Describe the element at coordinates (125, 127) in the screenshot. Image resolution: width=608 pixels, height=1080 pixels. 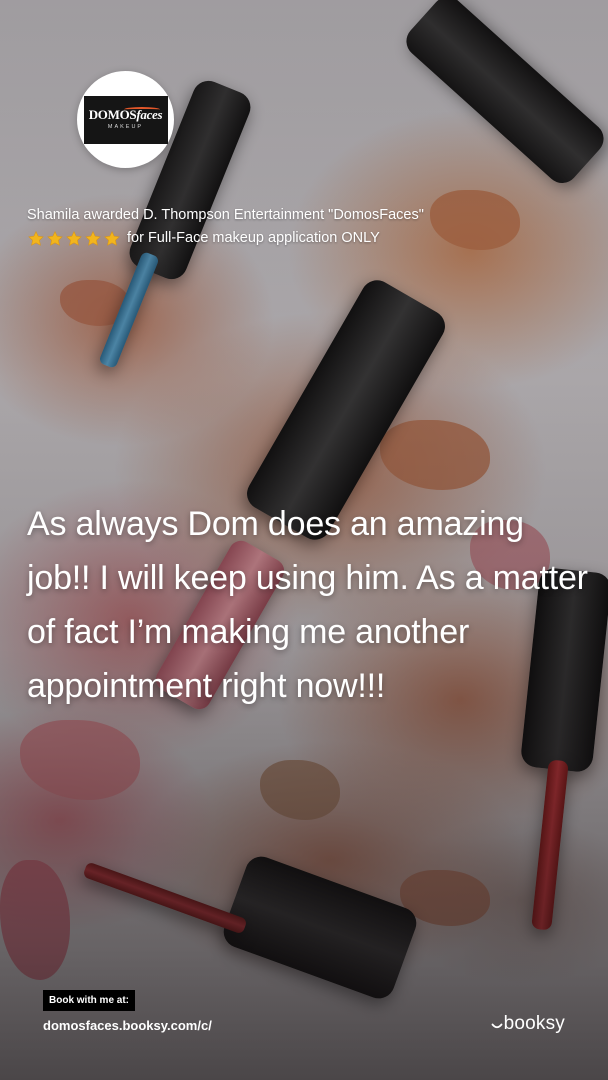
I see `logo-subtitle: MAKEUP` at that location.